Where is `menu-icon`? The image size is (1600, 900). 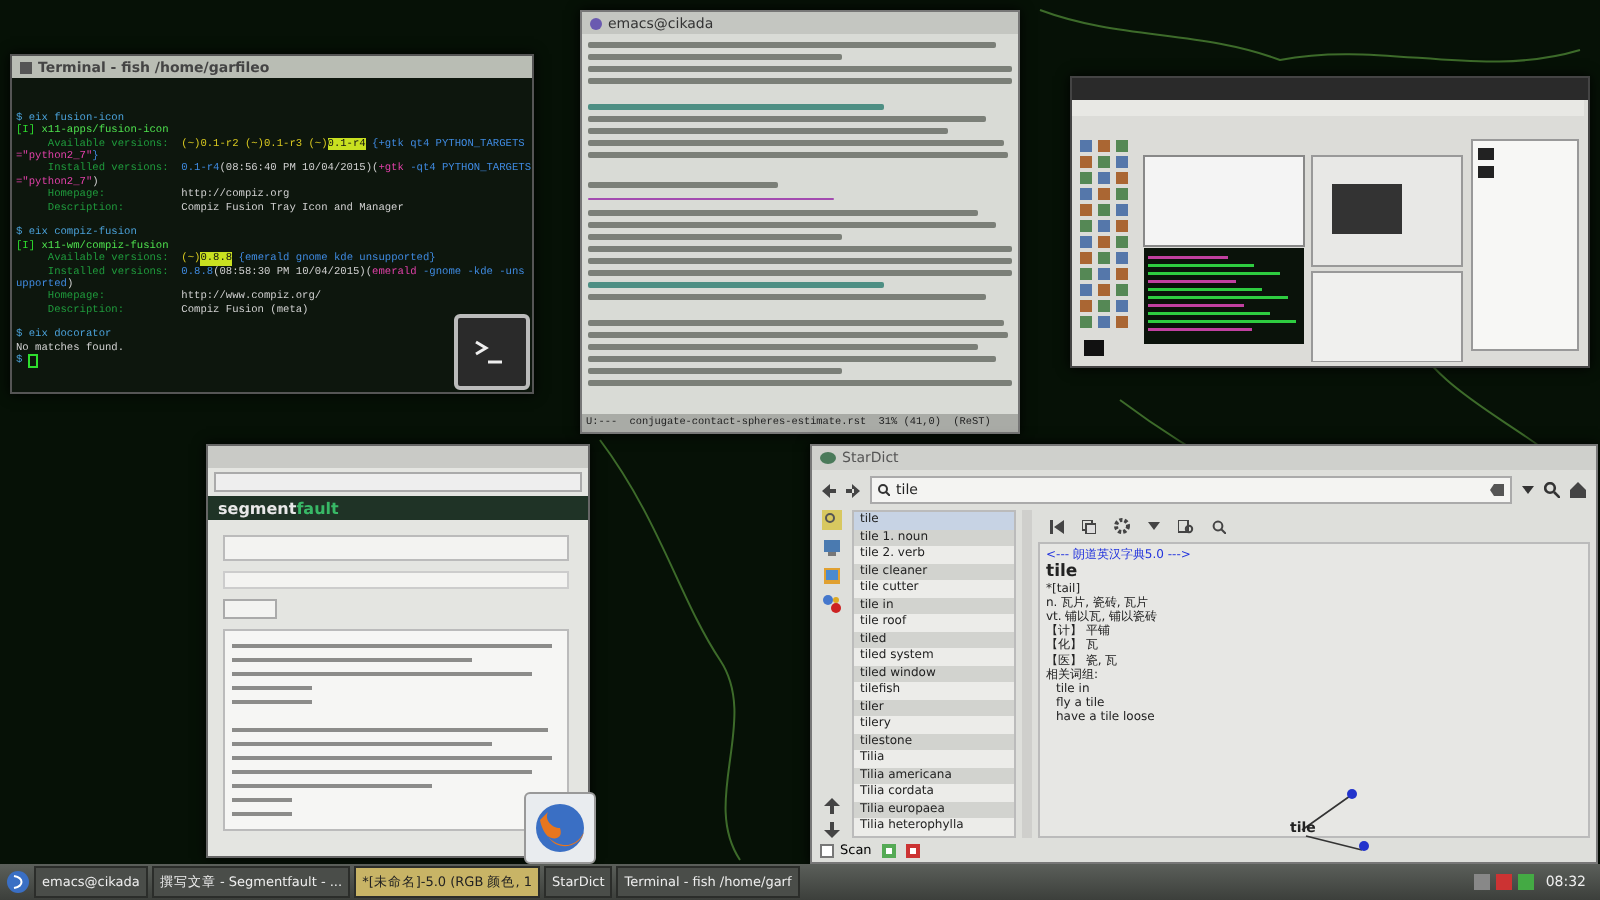
menu-icon is located at coordinates (18, 882).